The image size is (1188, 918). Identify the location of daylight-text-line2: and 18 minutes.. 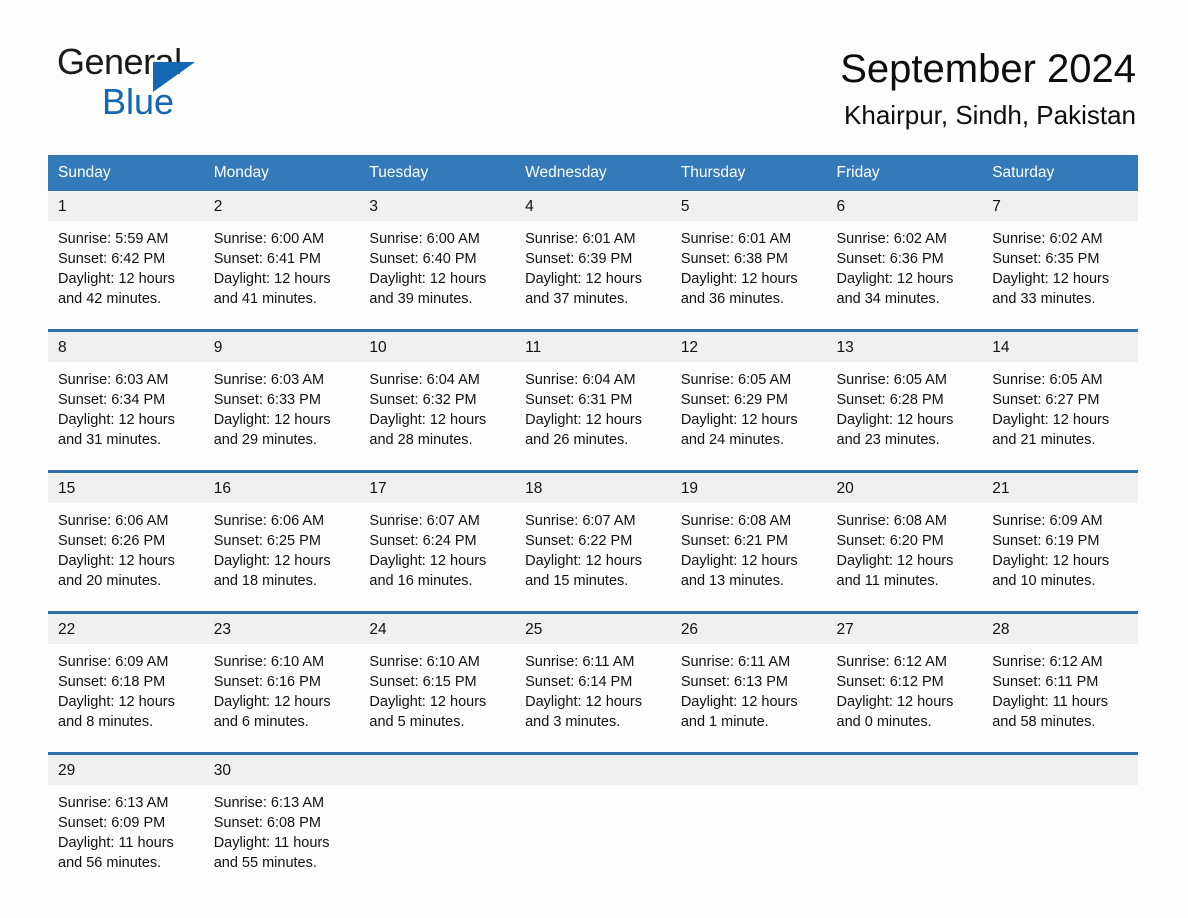
(265, 580).